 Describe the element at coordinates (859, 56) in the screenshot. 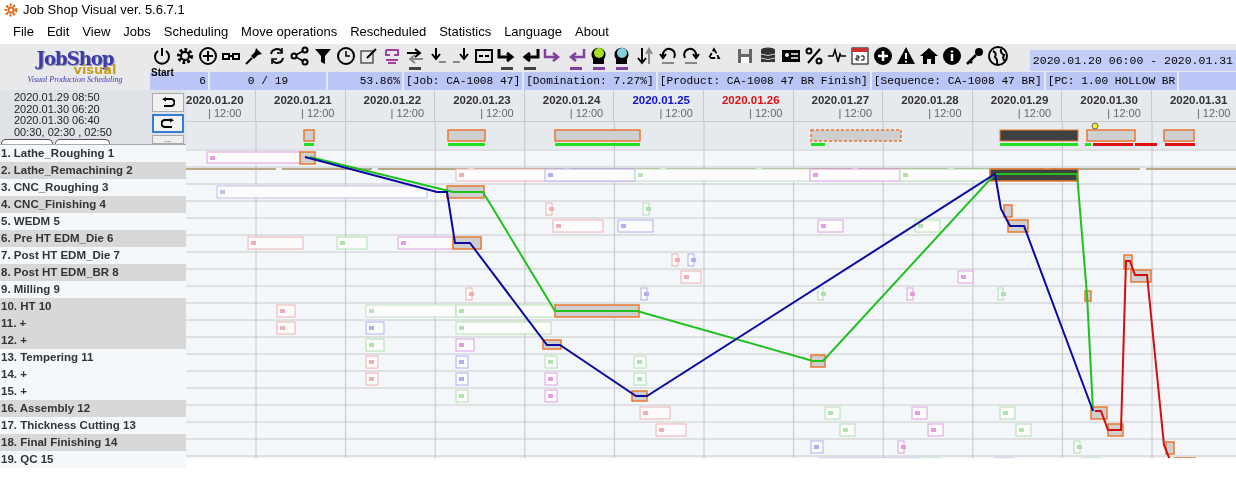

I see `calendar-icon` at that location.